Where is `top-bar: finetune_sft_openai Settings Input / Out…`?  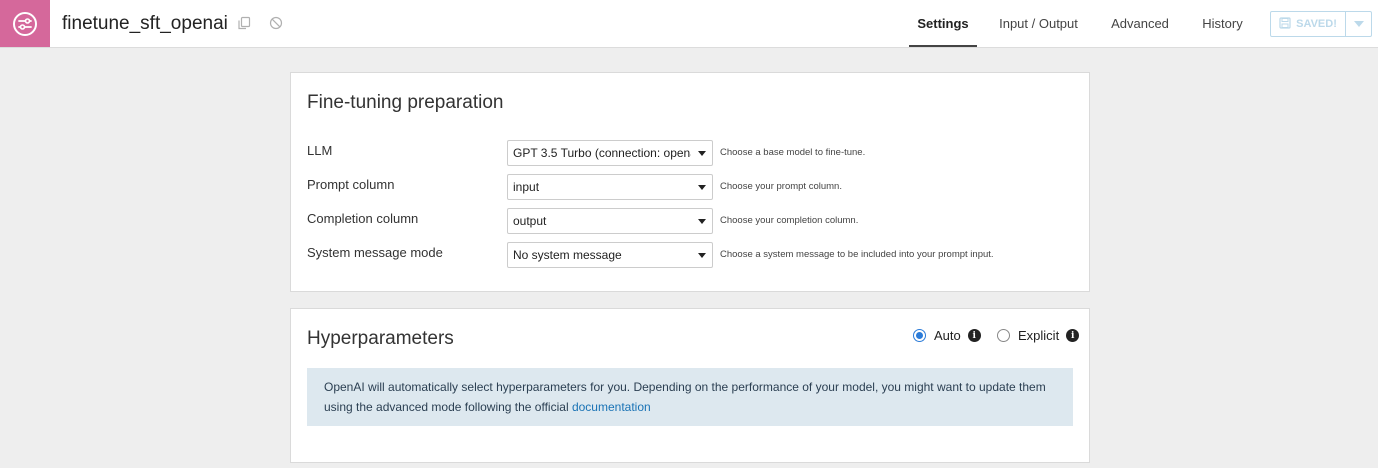
top-bar: finetune_sft_openai Settings Input / Out… is located at coordinates (689, 24).